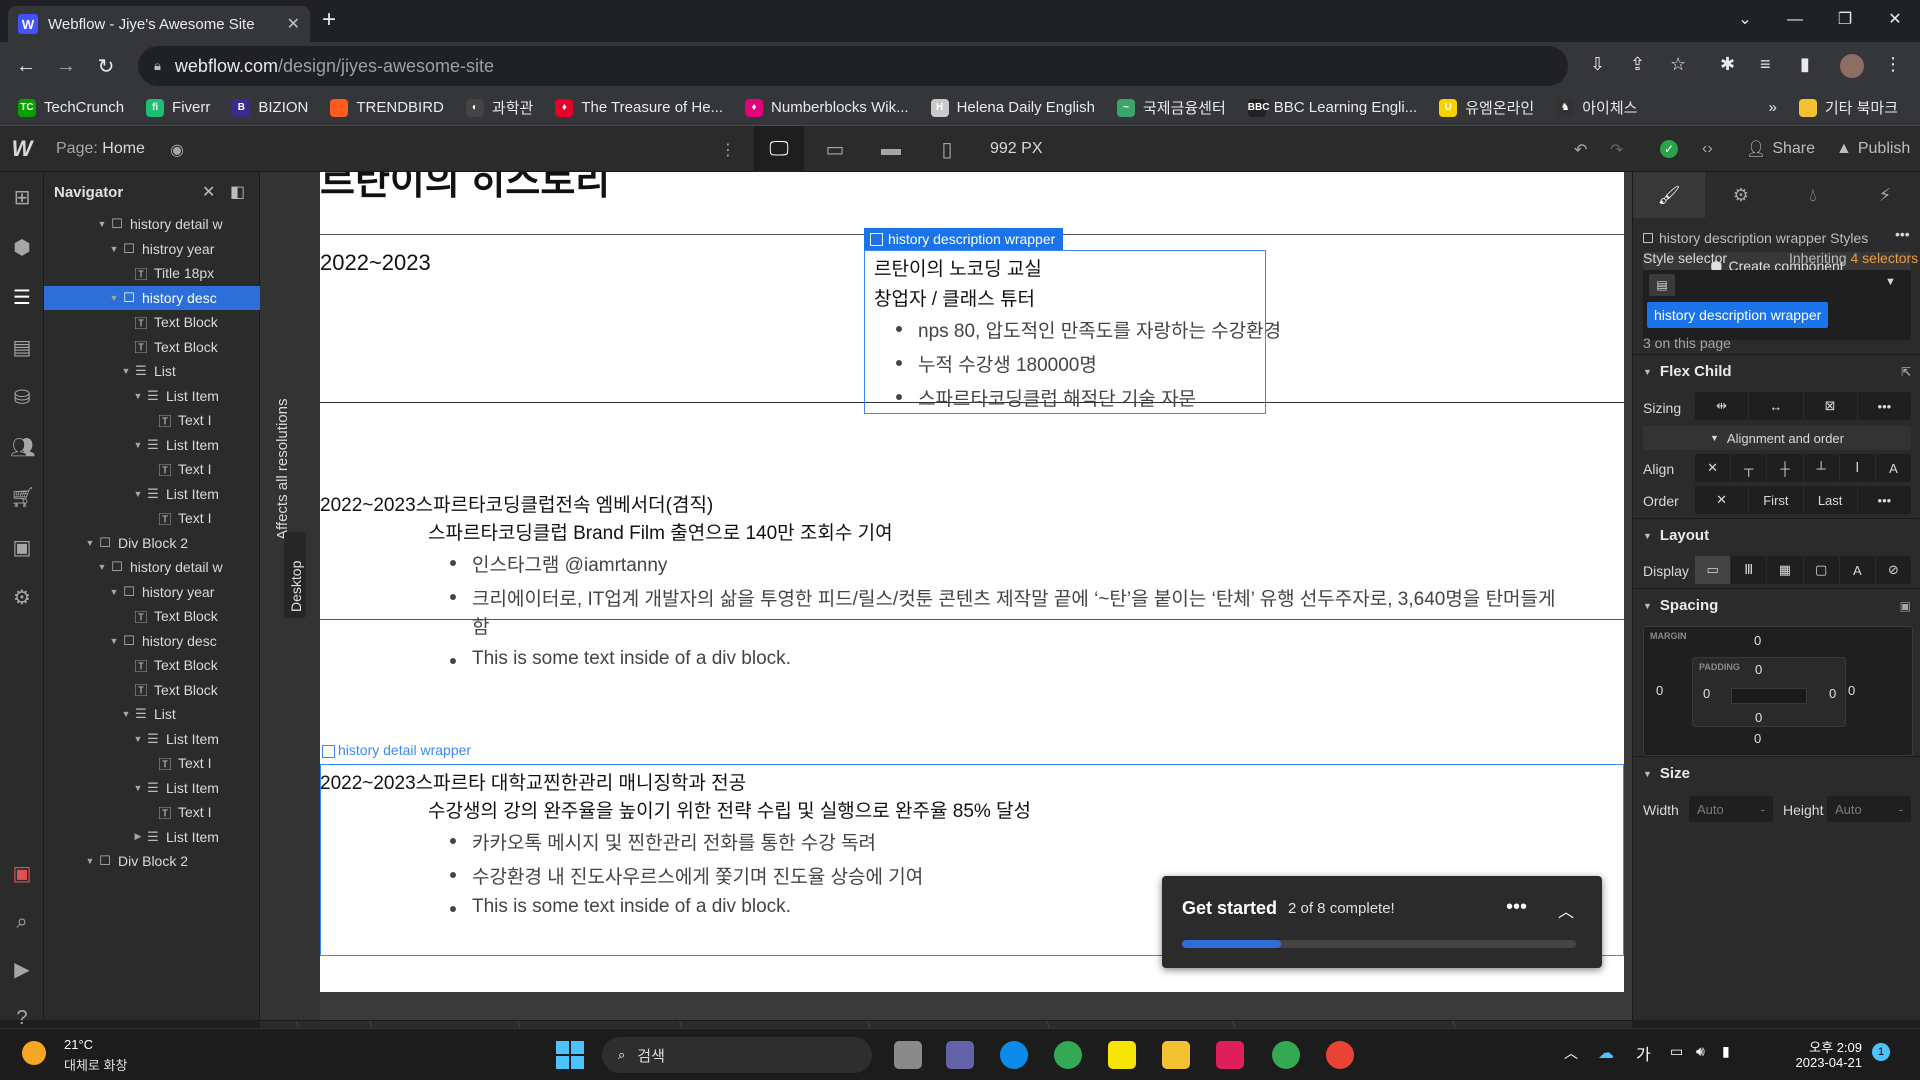  Describe the element at coordinates (22, 348) in the screenshot. I see `pages-icon: ▤` at that location.